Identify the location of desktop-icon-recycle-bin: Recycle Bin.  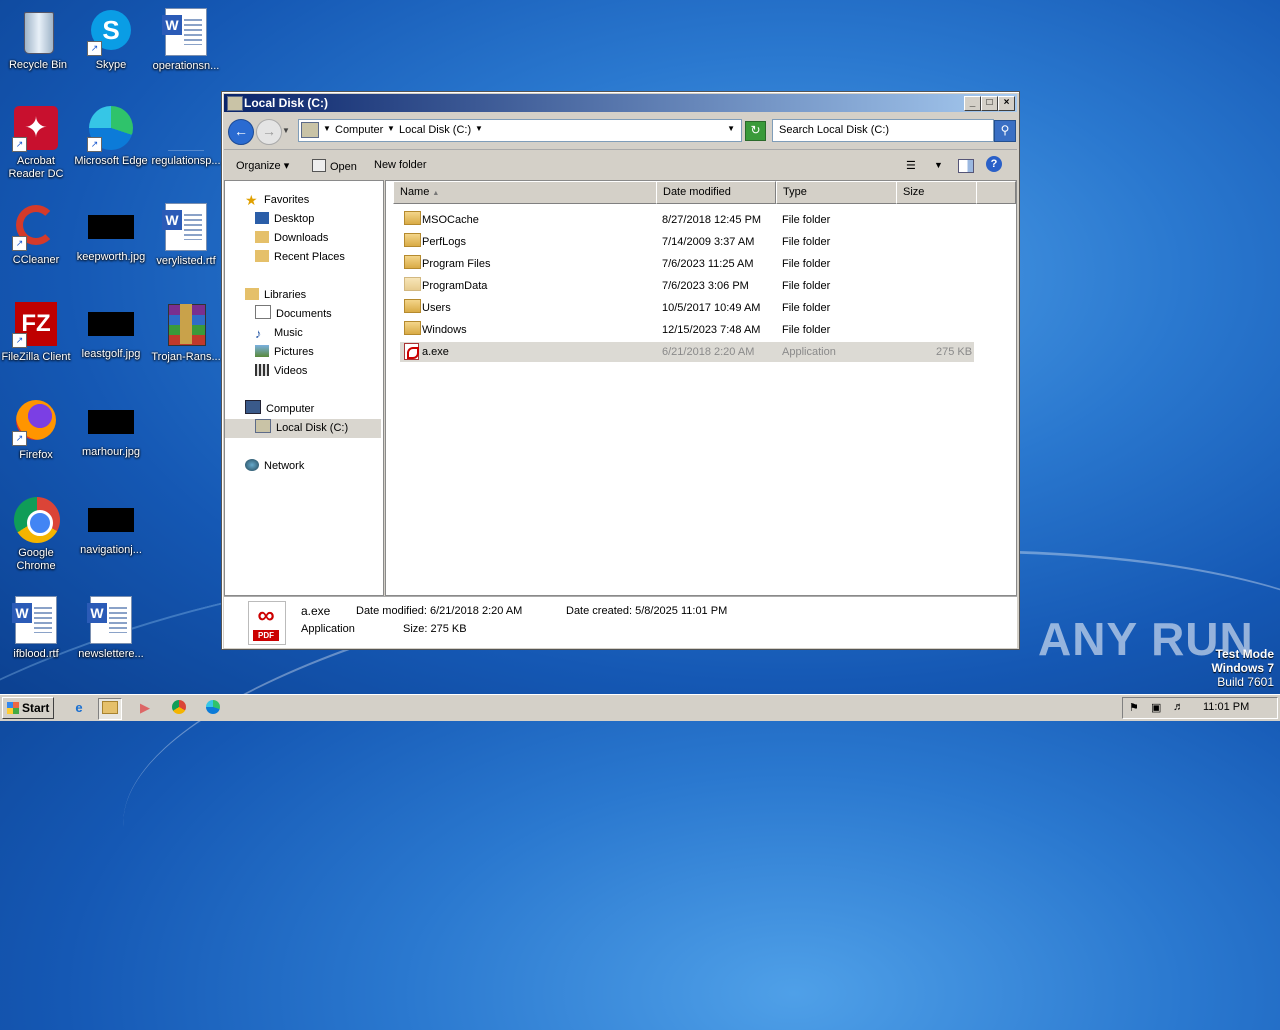
(38, 40).